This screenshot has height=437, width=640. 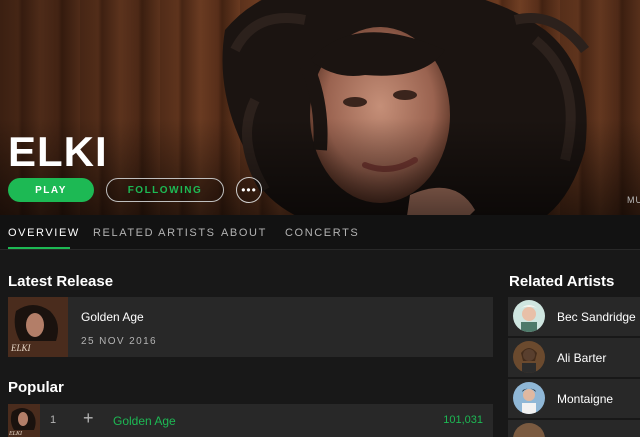 I want to click on album-art: ELKI, so click(x=38, y=327).